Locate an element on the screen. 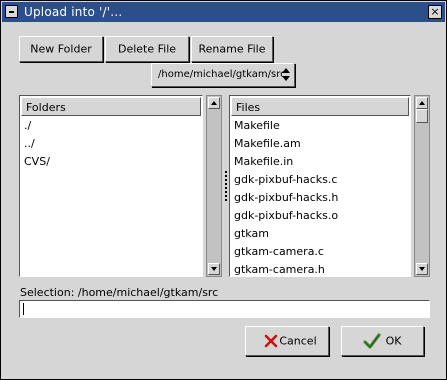 The image size is (447, 380). files-column-header: Files is located at coordinates (320, 106).